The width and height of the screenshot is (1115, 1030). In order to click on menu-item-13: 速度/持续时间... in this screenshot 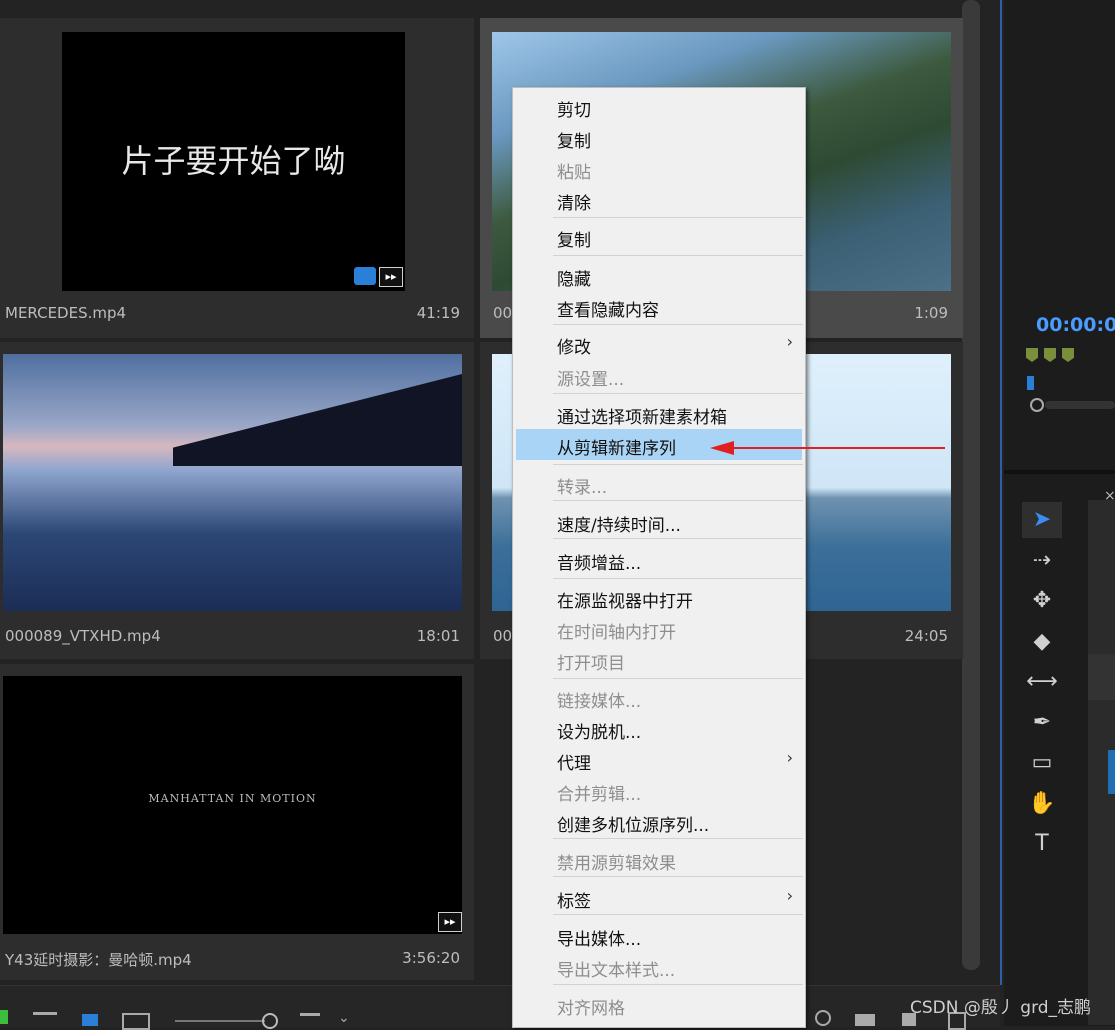, I will do `click(659, 521)`.